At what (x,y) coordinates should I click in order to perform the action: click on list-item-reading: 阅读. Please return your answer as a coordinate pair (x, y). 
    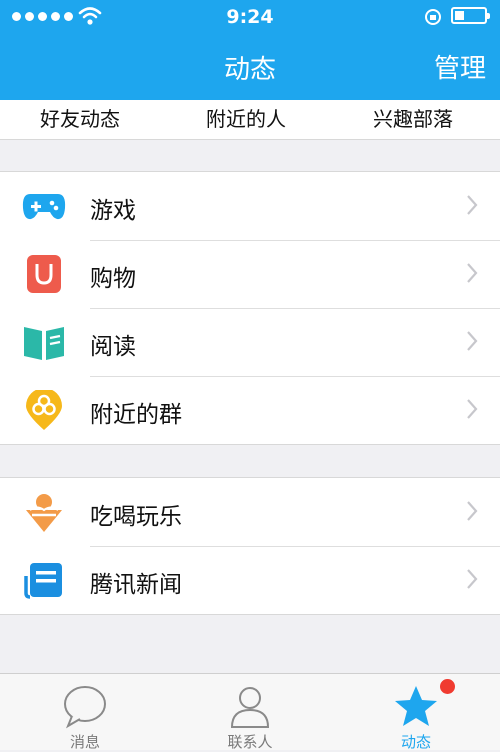
    Looking at the image, I should click on (250, 342).